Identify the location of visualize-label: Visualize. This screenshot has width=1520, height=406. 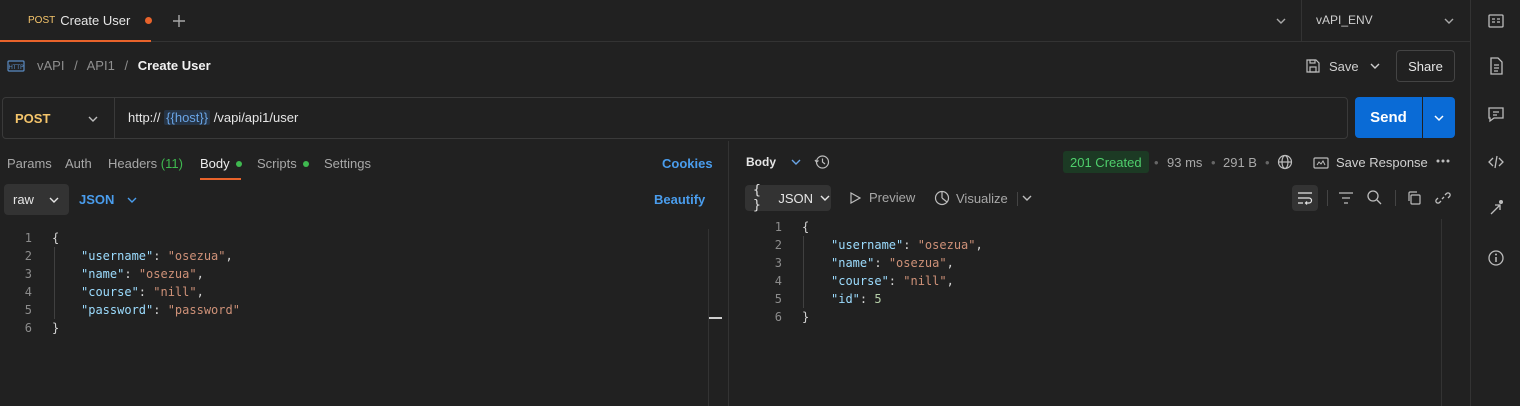
(982, 198).